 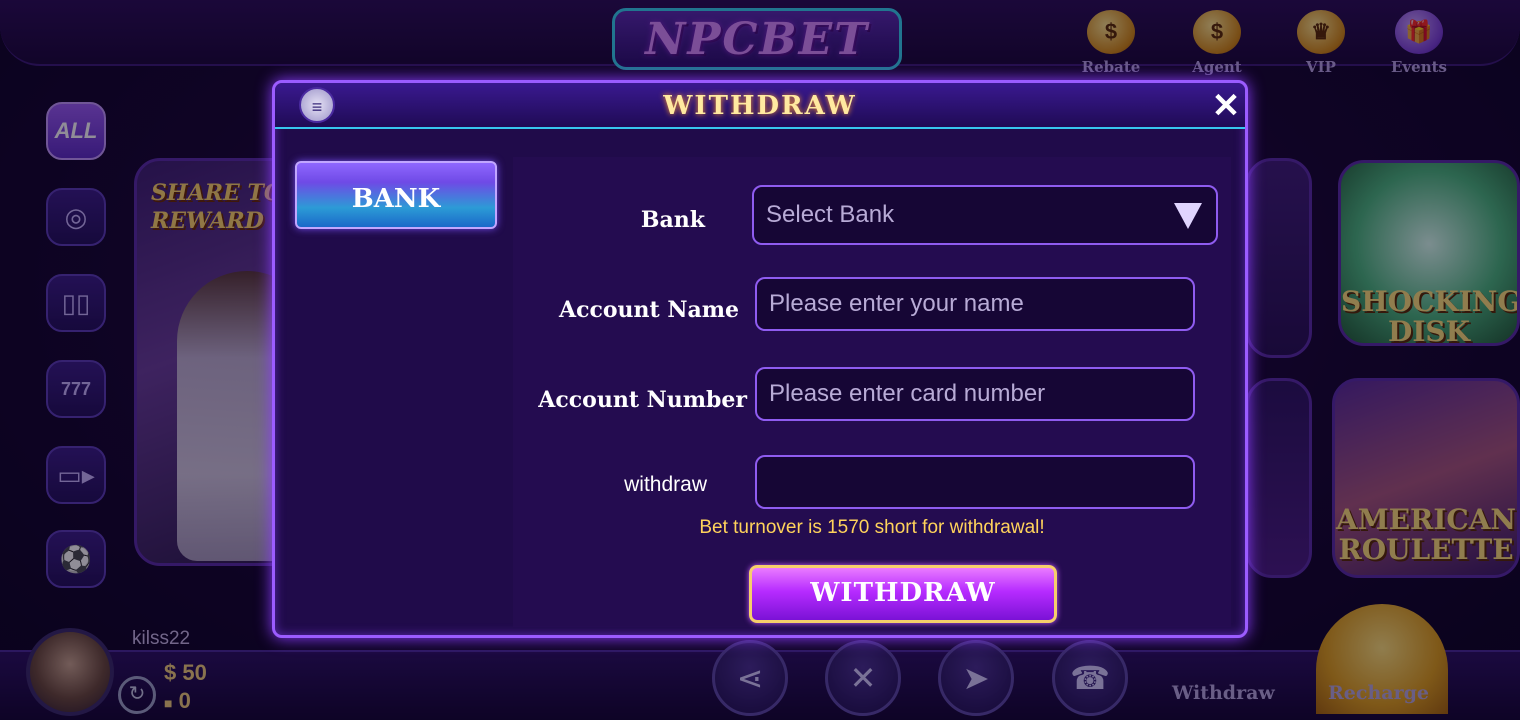 I want to click on dialog-title: WITHDRAW, so click(x=760, y=106).